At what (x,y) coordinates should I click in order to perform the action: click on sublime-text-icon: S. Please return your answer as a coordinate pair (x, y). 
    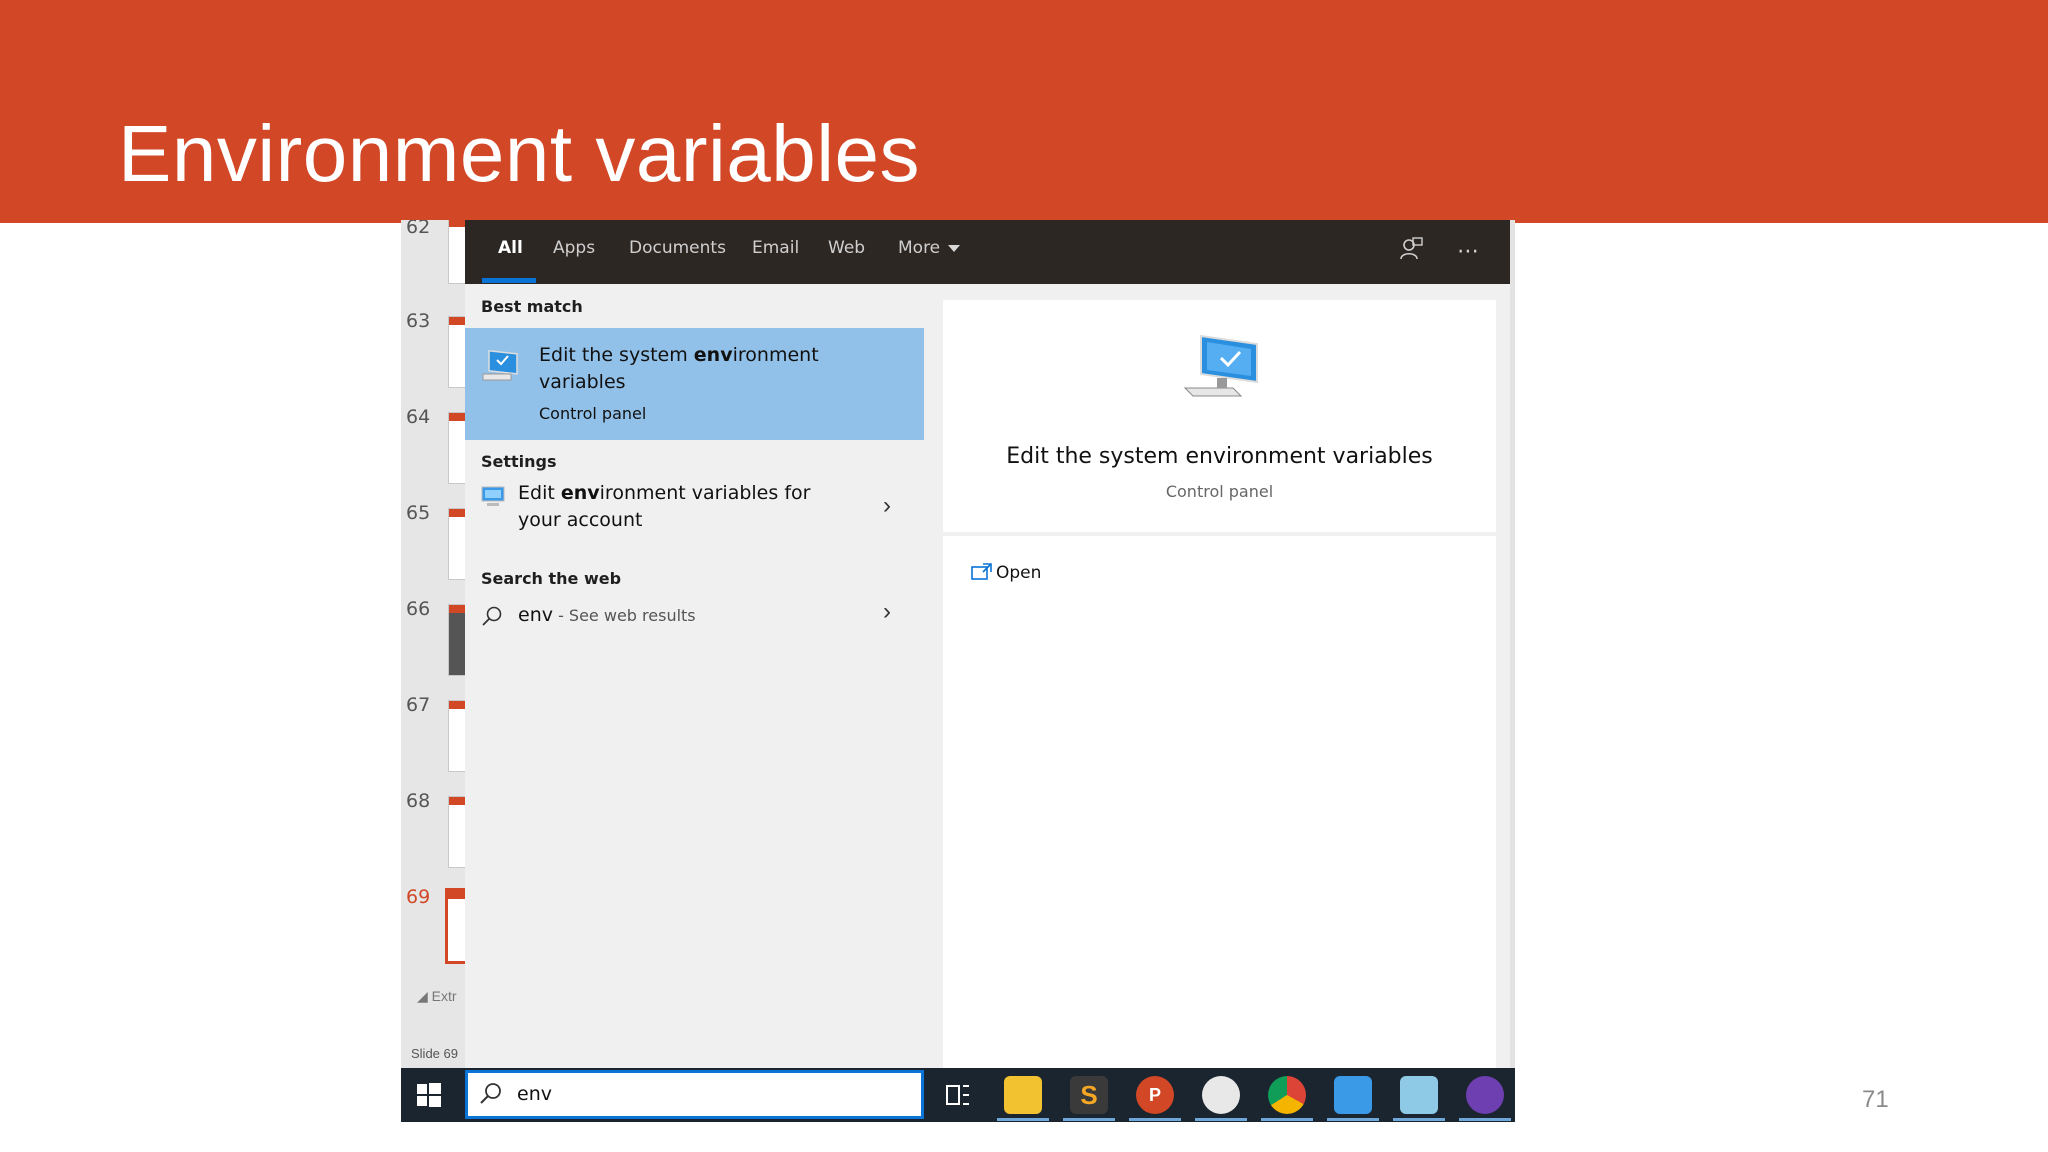
    Looking at the image, I should click on (1089, 1095).